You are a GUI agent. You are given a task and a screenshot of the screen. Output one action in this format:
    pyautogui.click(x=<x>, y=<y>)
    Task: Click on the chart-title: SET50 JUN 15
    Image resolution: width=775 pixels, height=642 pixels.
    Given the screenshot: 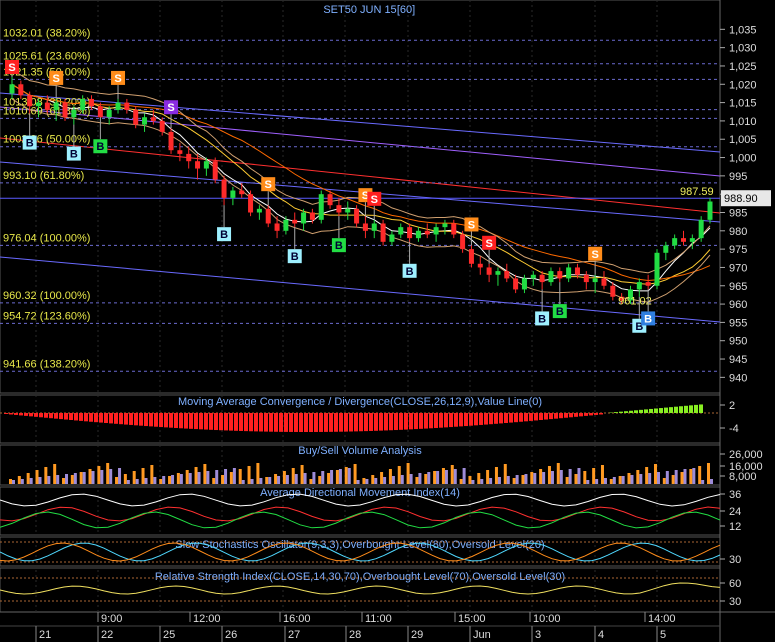 What is the action you would take?
    pyautogui.click(x=359, y=10)
    